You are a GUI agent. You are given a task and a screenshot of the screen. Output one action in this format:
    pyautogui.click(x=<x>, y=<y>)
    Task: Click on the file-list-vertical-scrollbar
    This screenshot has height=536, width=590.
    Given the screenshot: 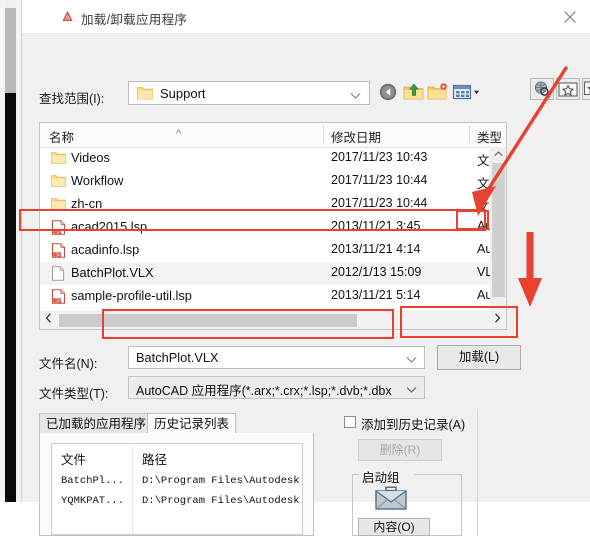 What is the action you would take?
    pyautogui.click(x=498, y=238)
    